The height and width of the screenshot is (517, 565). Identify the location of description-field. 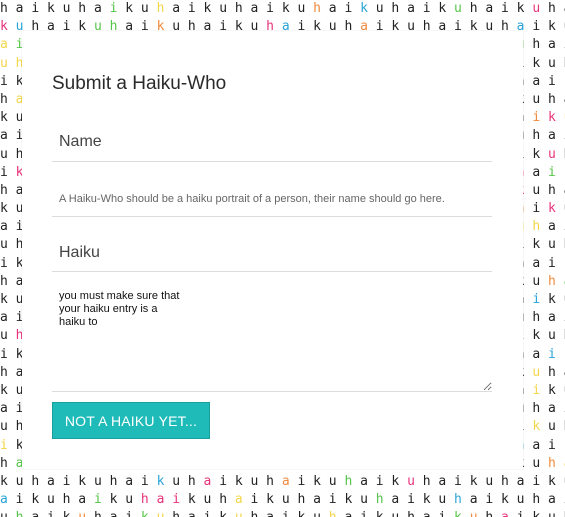
(272, 199).